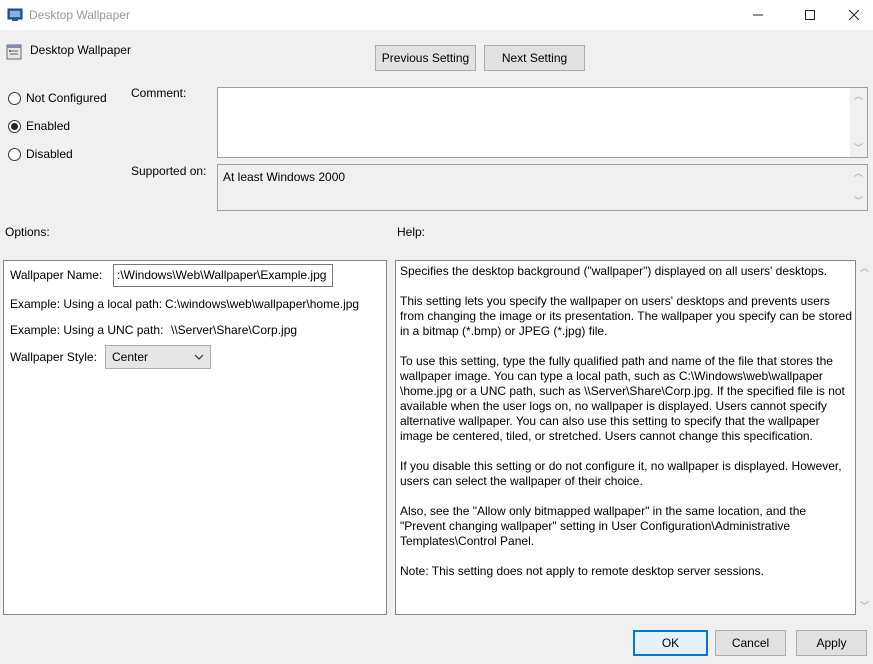 This screenshot has width=873, height=664. I want to click on help-label: Help:, so click(411, 232).